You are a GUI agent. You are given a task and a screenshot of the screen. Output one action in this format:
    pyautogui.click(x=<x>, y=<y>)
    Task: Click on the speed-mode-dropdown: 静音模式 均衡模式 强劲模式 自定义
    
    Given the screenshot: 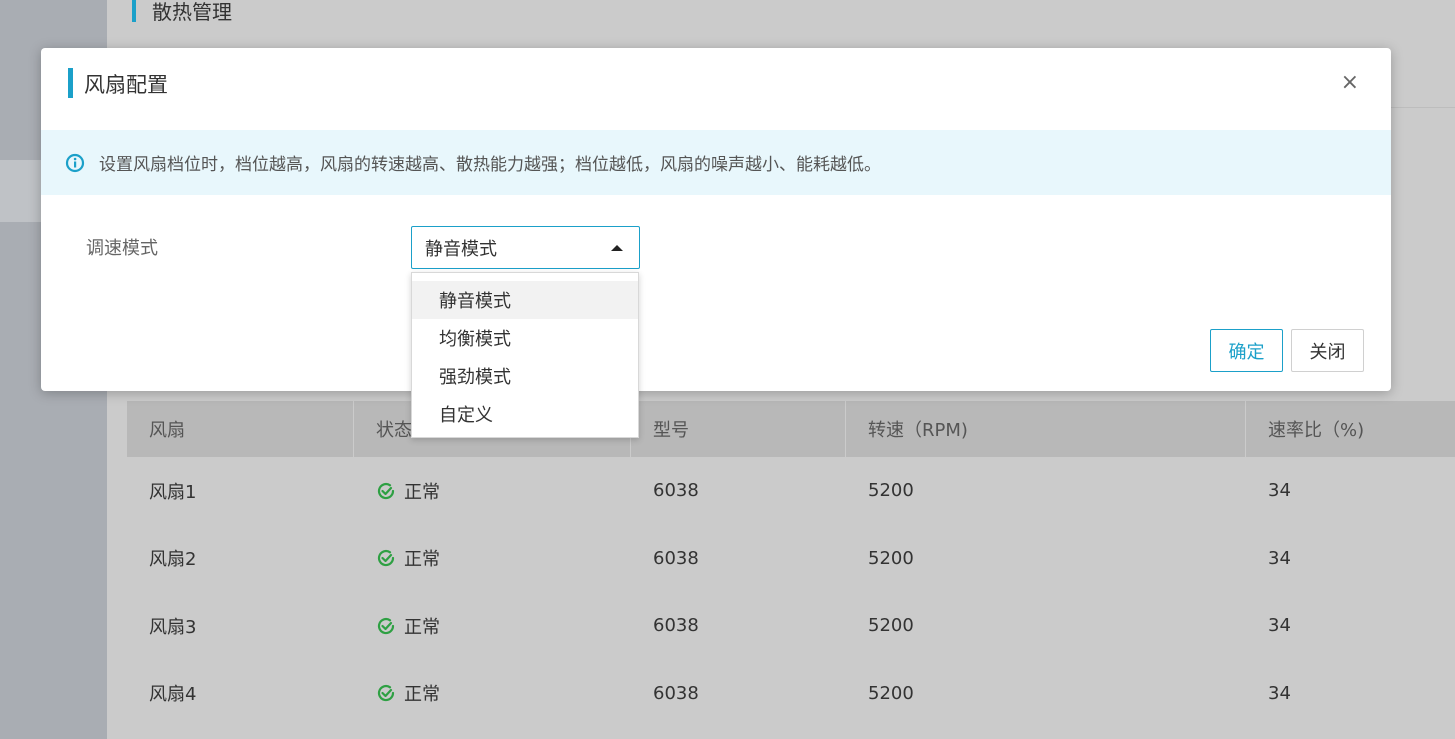 What is the action you would take?
    pyautogui.click(x=525, y=355)
    